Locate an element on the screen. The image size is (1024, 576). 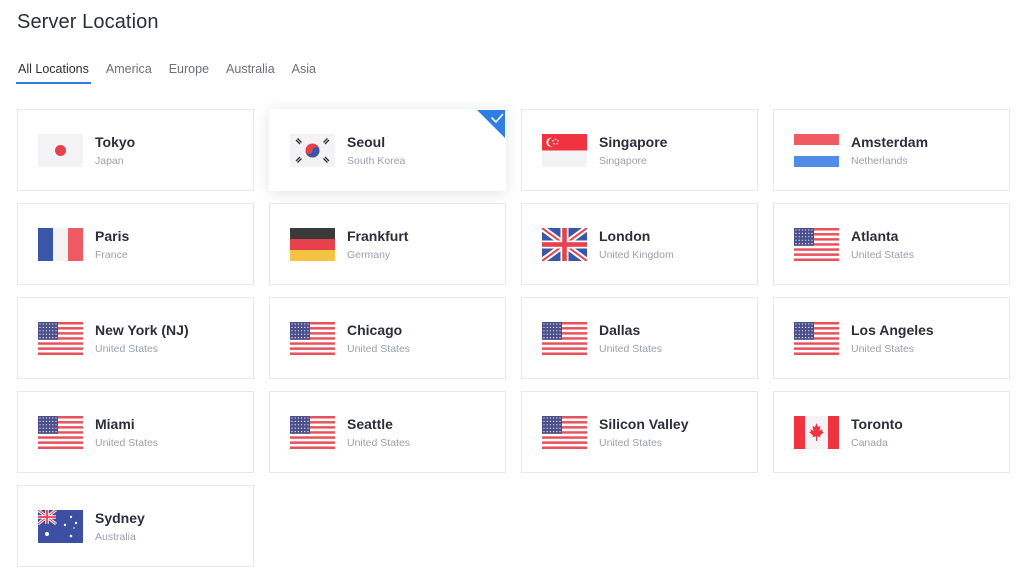
netherlands-flag-icon is located at coordinates (816, 150).